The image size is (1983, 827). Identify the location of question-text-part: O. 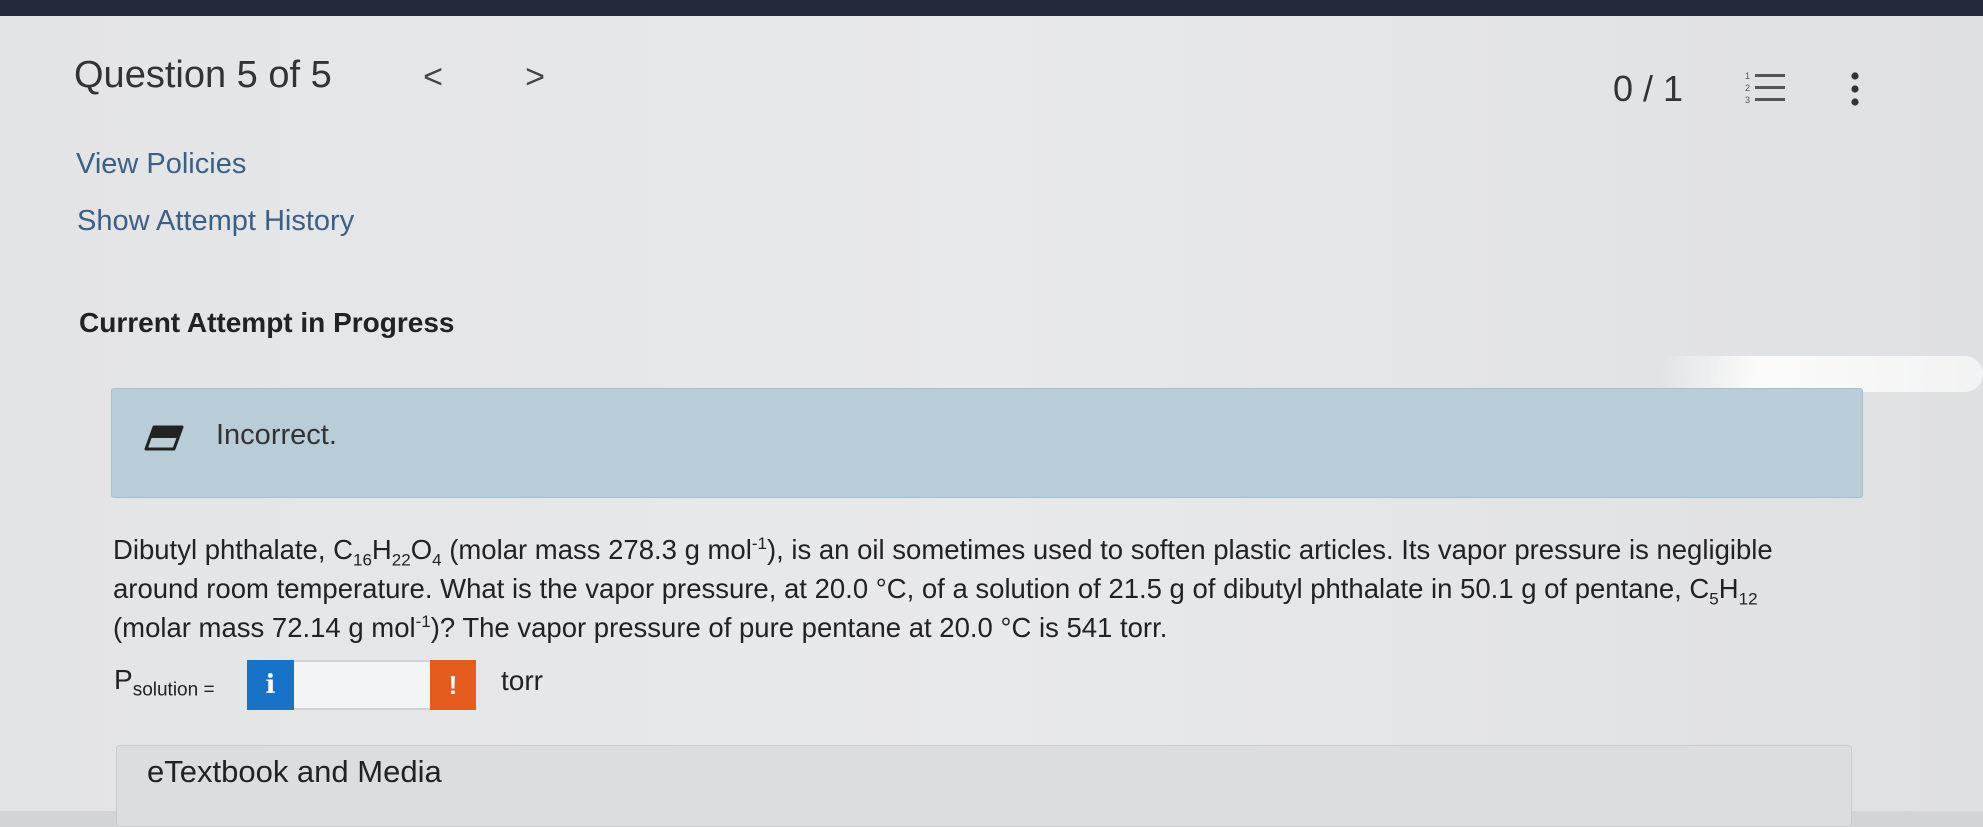
(421, 549).